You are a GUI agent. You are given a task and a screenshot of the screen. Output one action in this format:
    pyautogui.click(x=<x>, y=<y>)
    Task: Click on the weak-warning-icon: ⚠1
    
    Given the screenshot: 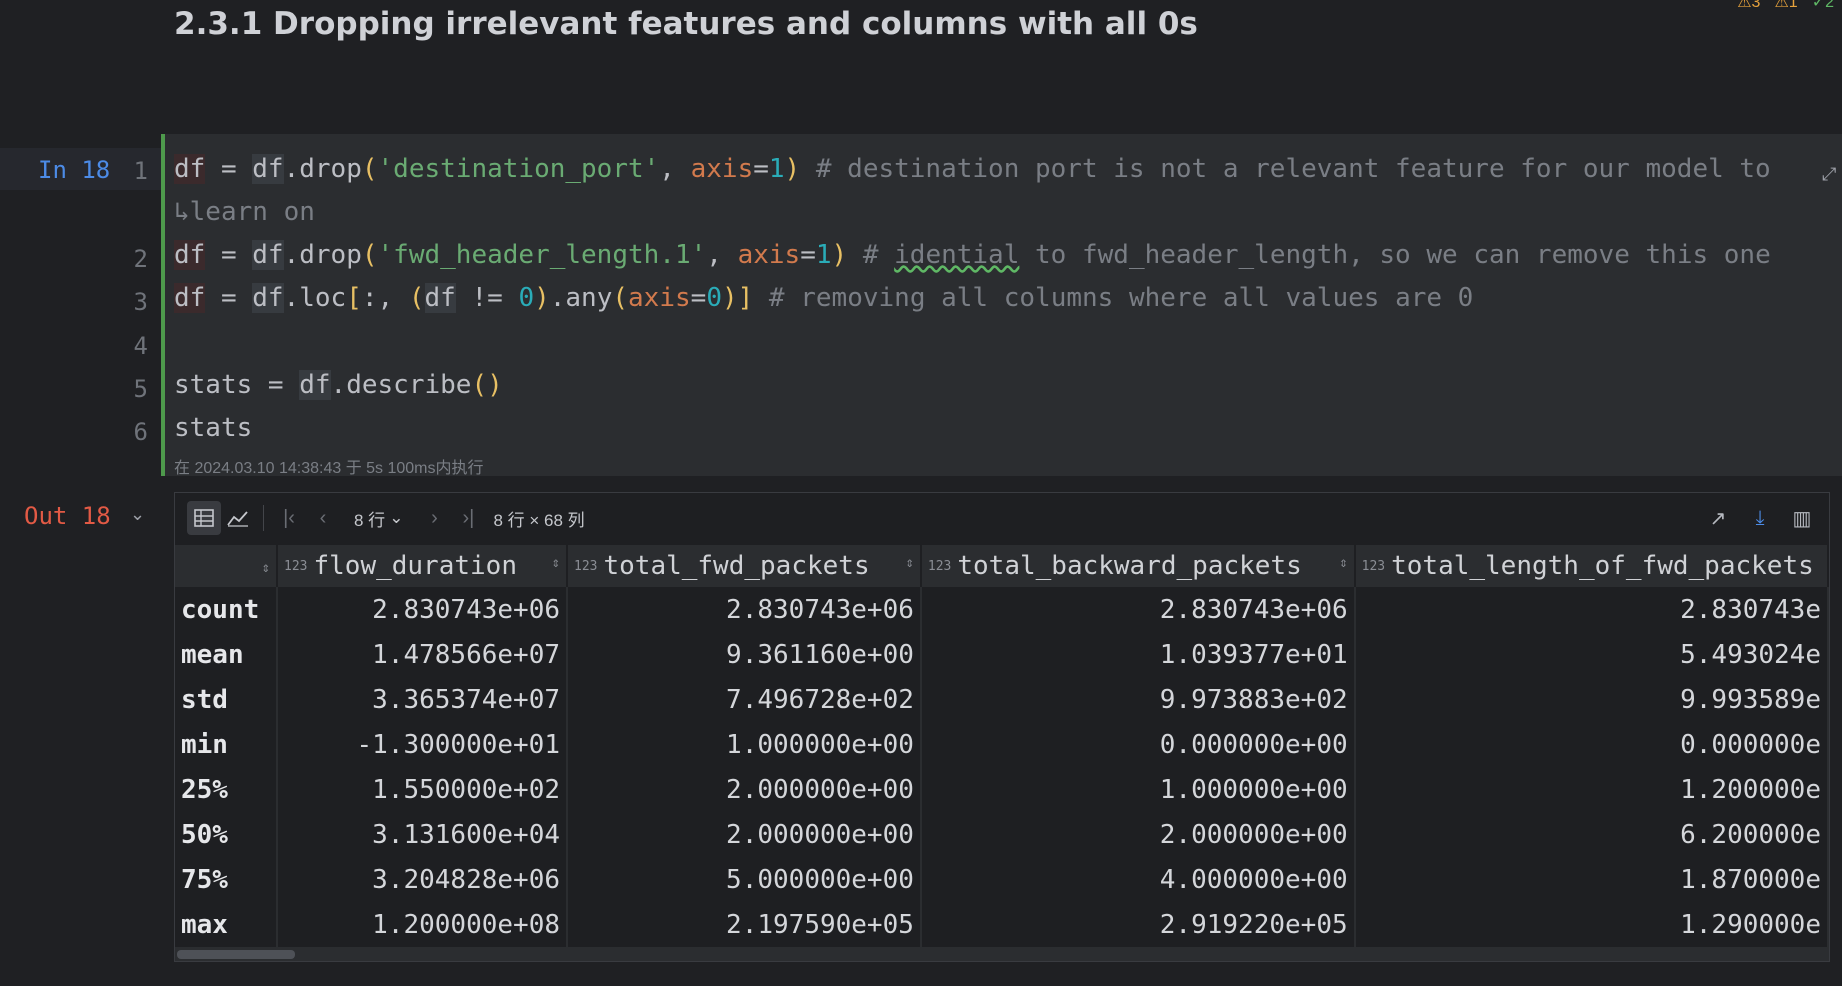 What is the action you would take?
    pyautogui.click(x=1785, y=6)
    